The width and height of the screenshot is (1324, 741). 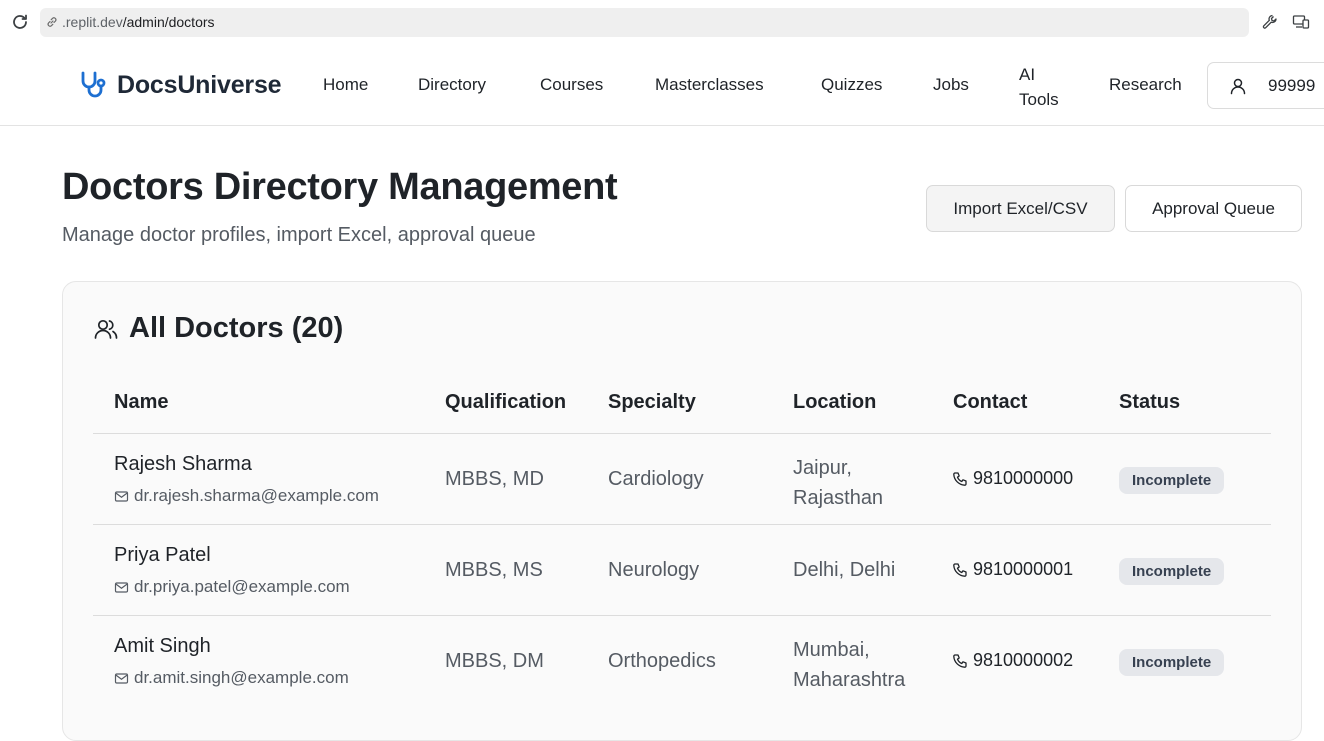 I want to click on specialty-cell: Neurology, so click(x=654, y=570).